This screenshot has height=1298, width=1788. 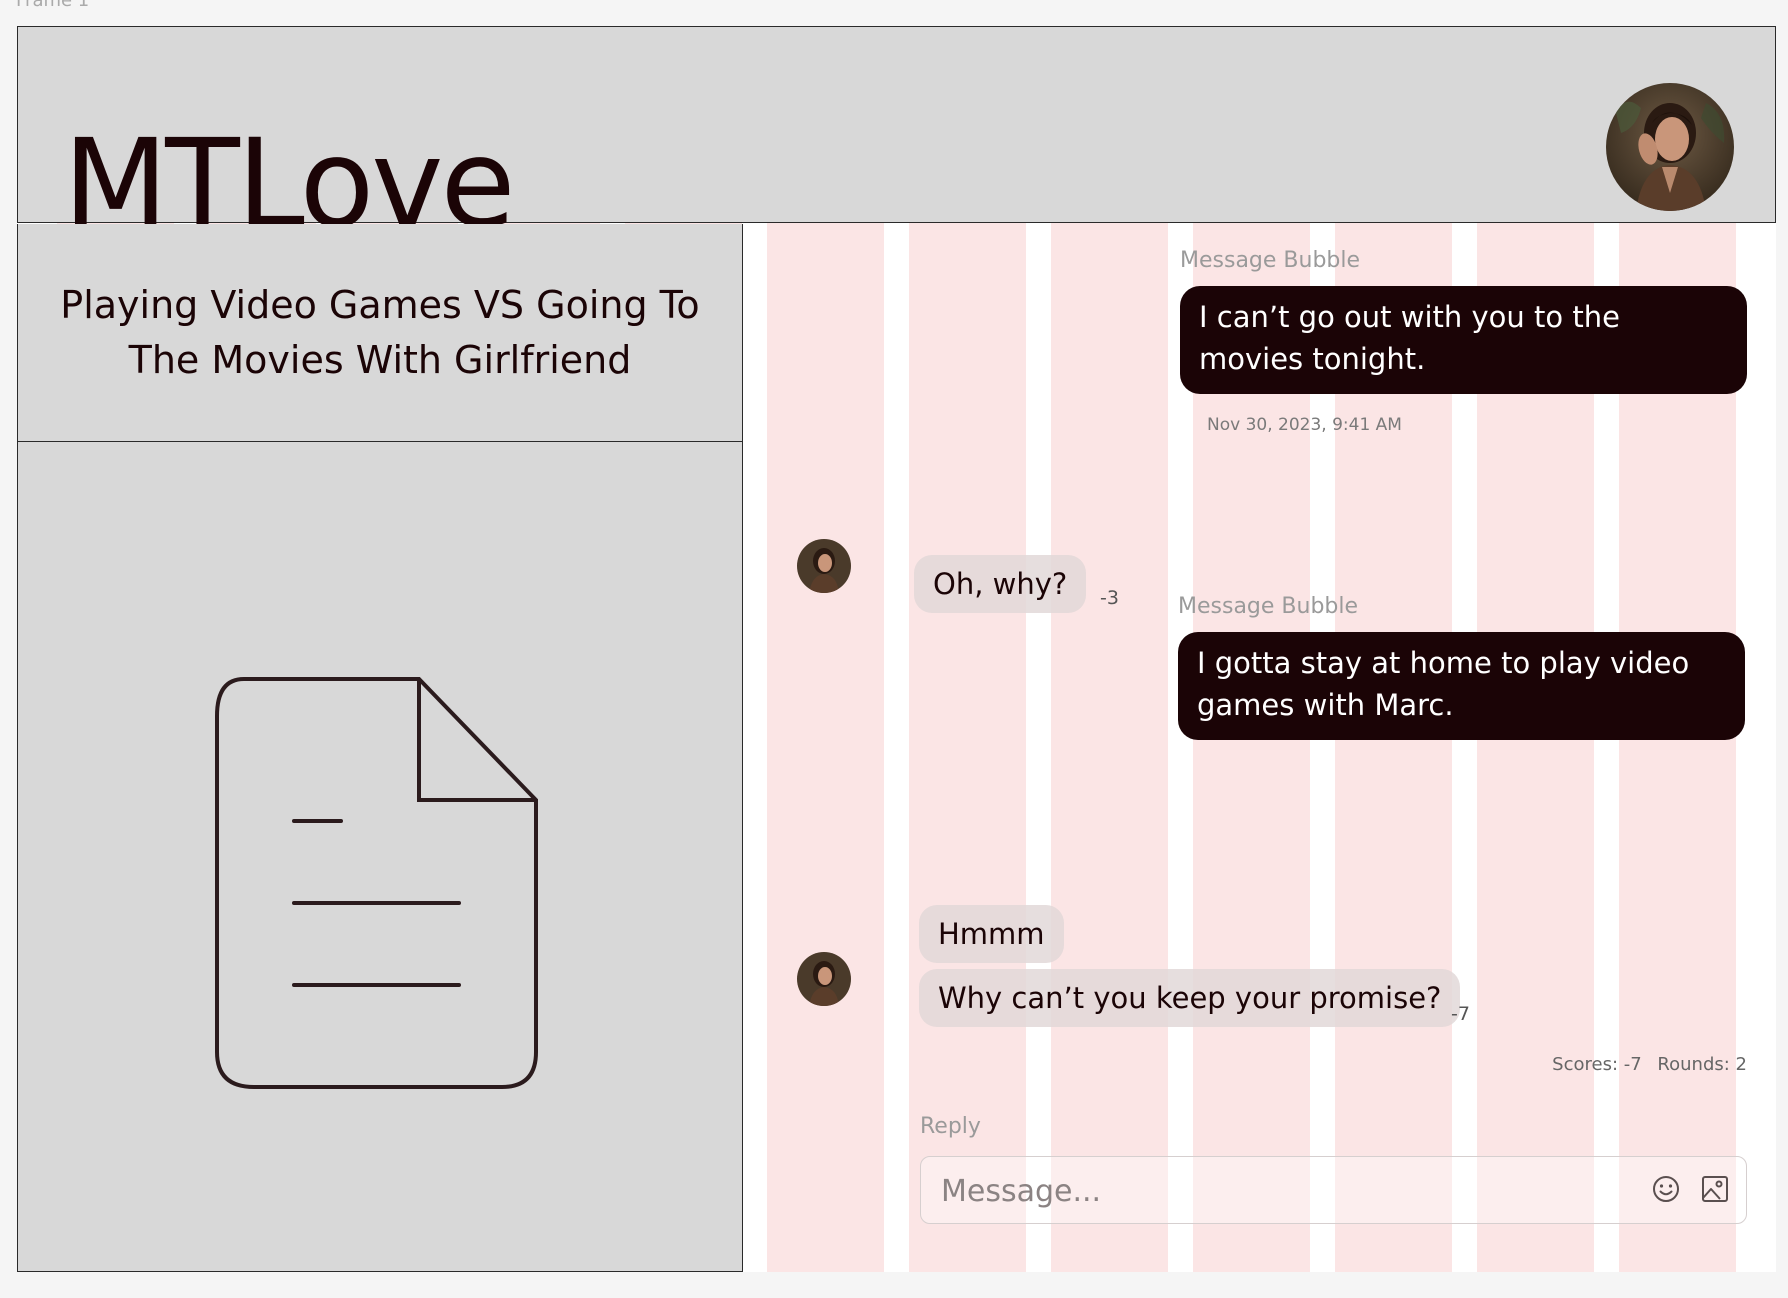 What do you see at coordinates (950, 1126) in the screenshot?
I see `reply-label: Reply` at bounding box center [950, 1126].